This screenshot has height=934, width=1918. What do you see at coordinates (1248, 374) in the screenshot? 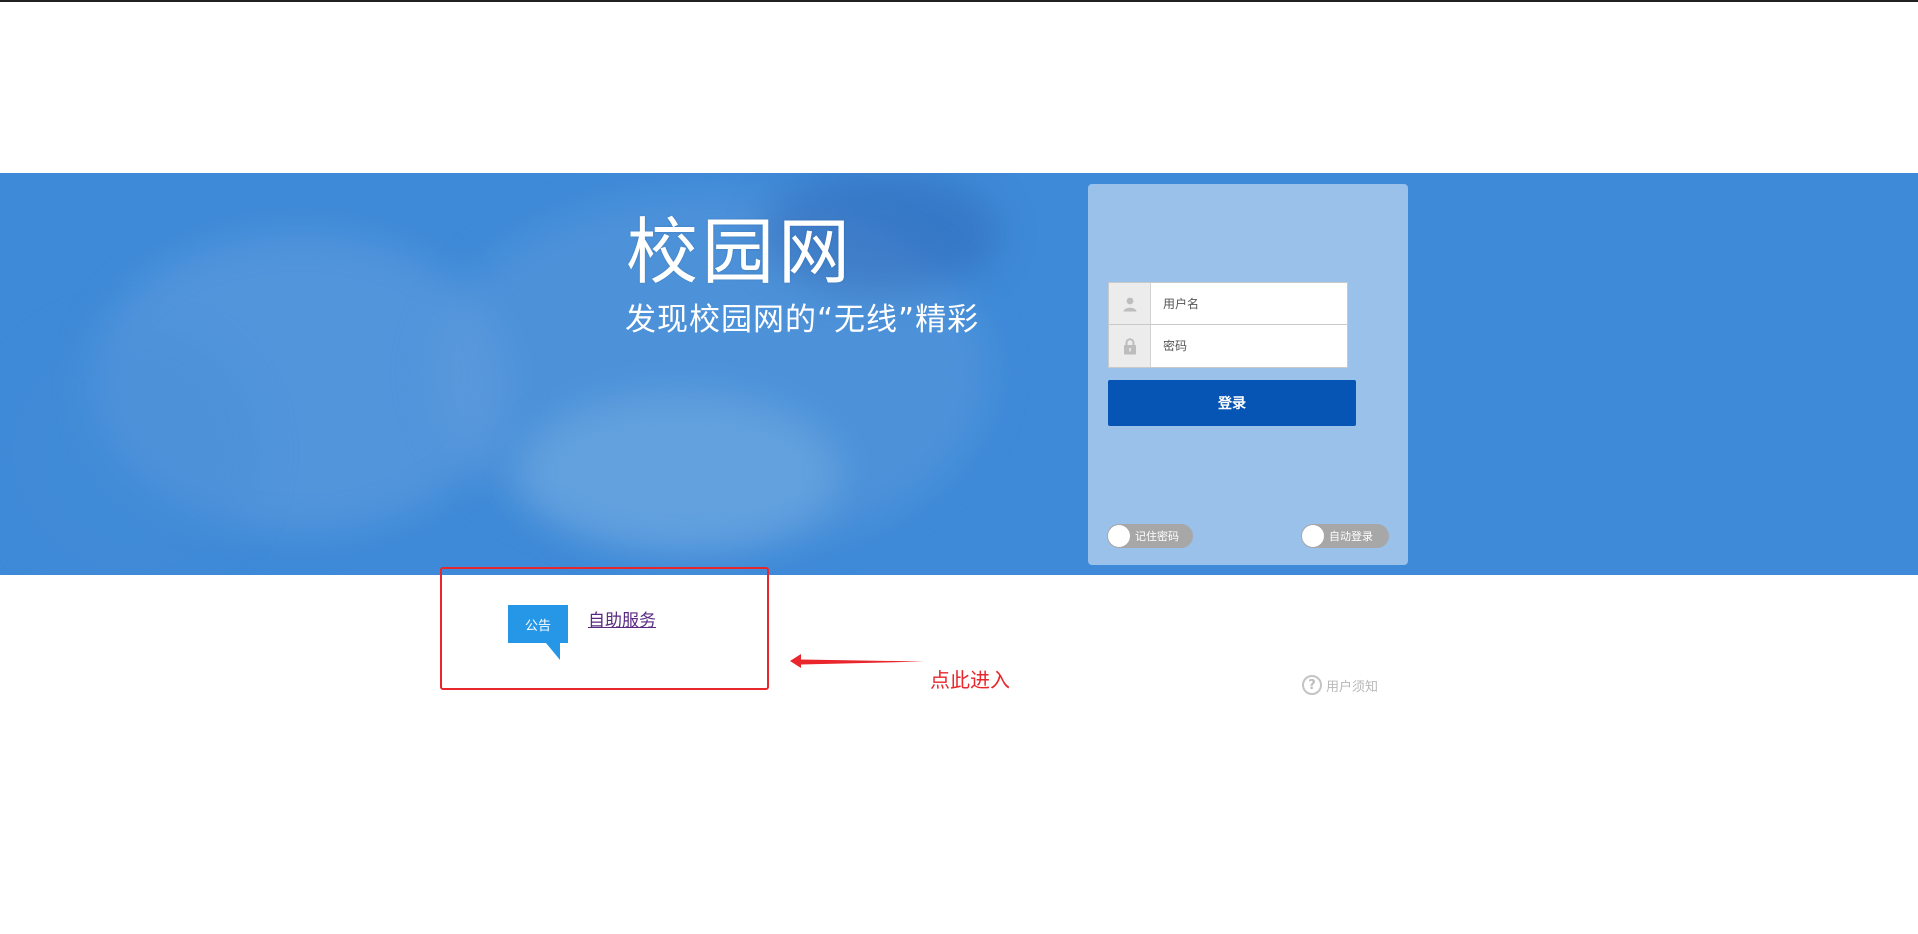
I see `login-panel: 登录 记住密码 自动登录` at bounding box center [1248, 374].